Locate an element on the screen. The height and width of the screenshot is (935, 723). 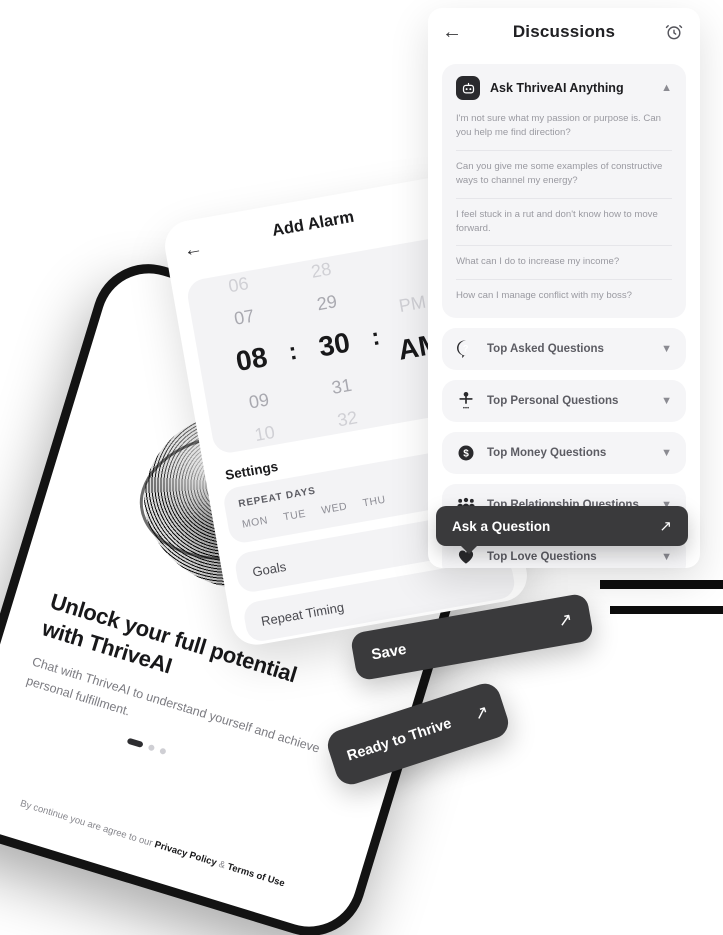
minute-column: 28 29 30 31 32 is located at coordinates (334, 345).